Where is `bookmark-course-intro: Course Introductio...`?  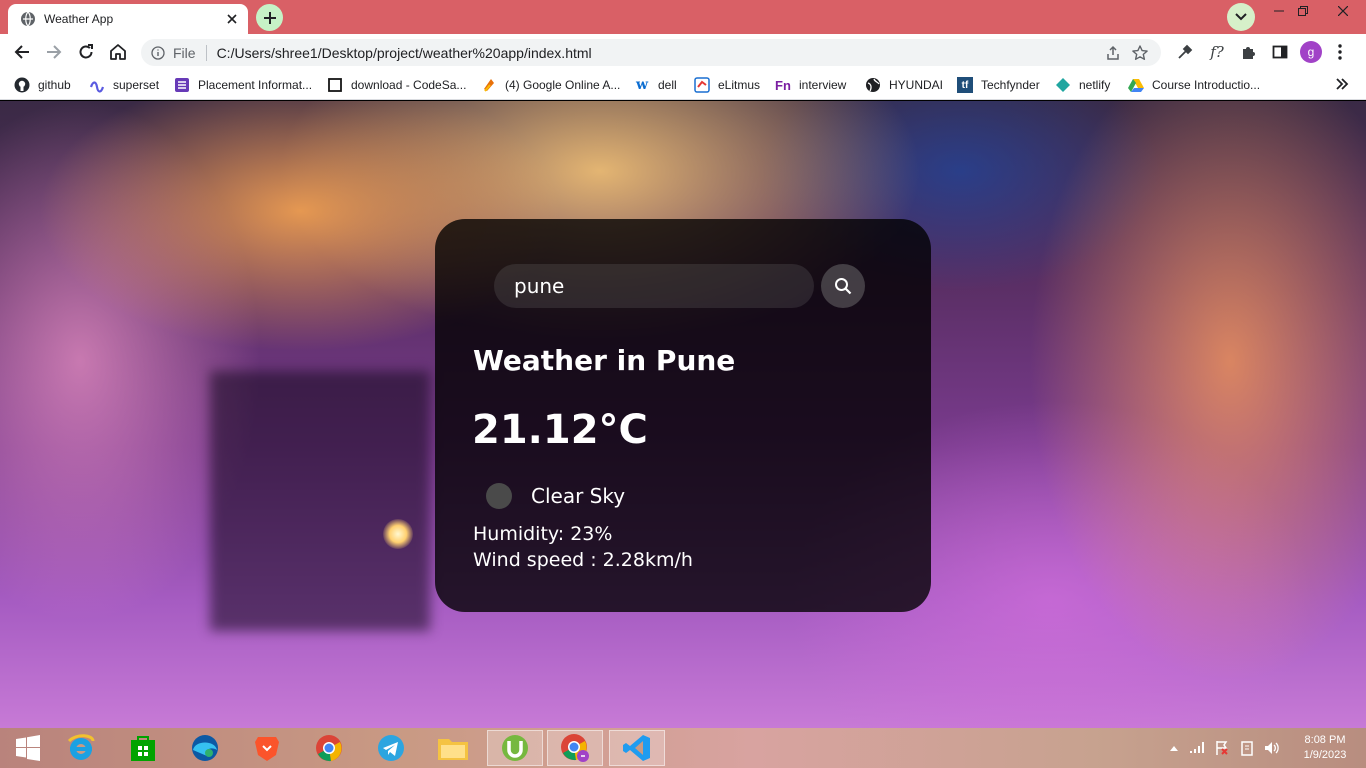 bookmark-course-intro: Course Introductio... is located at coordinates (1194, 85).